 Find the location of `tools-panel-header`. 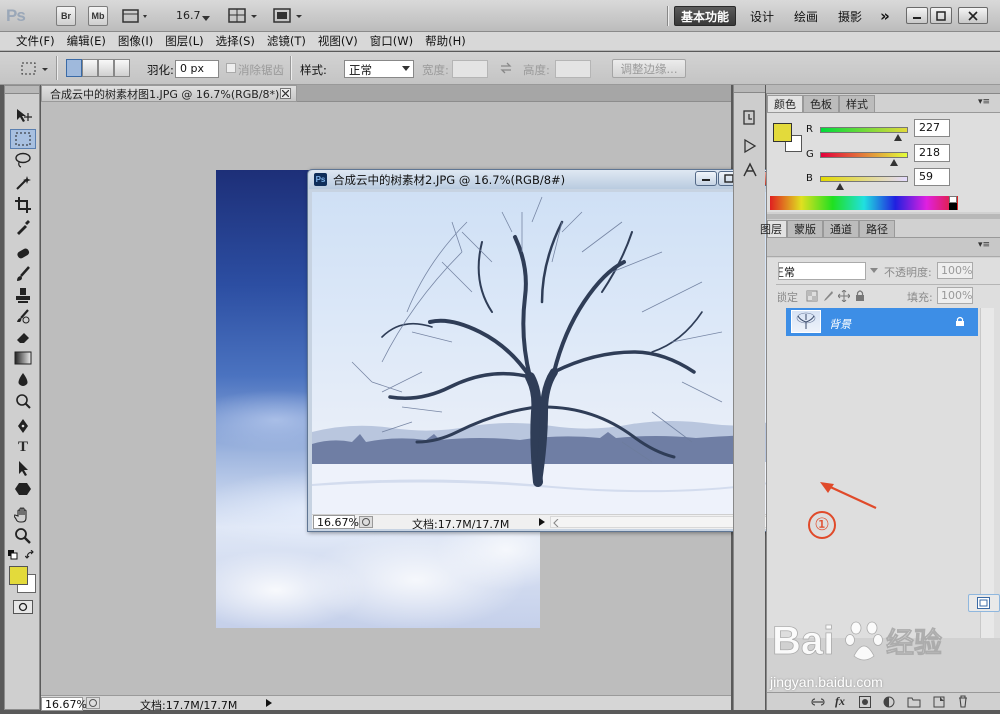

tools-panel-header is located at coordinates (22, 90).